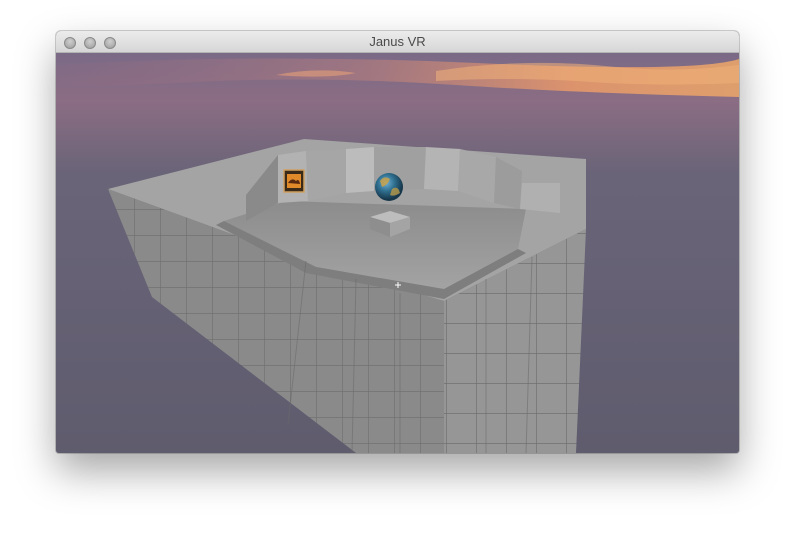 This screenshot has width=795, height=534. Describe the element at coordinates (389, 187) in the screenshot. I see `globe` at that location.